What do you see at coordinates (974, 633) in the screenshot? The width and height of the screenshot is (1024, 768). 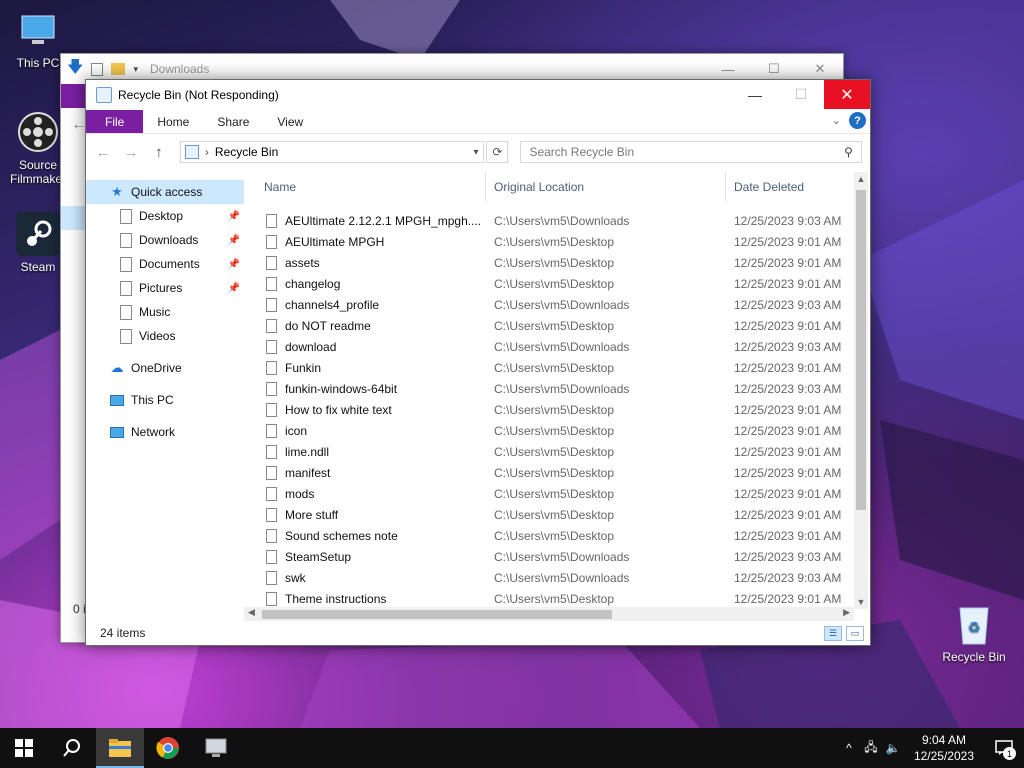 I see `desktop-icon-recycle-bin: ♻ Recycle Bin` at bounding box center [974, 633].